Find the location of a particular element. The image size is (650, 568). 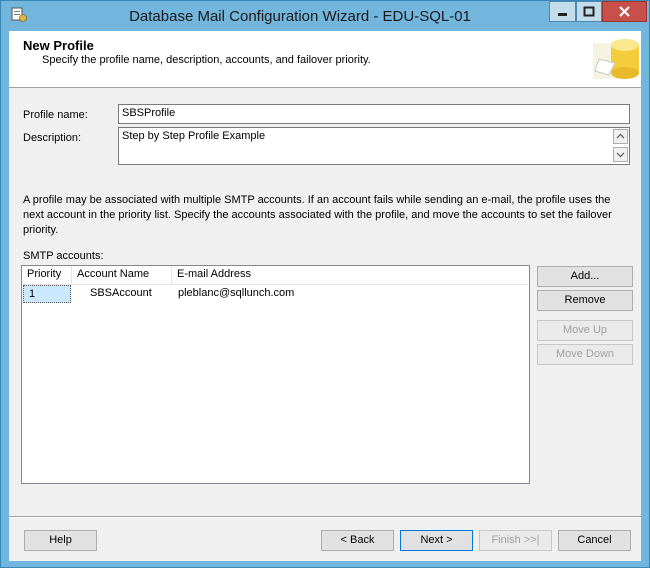

minimize-icon is located at coordinates (562, 14).